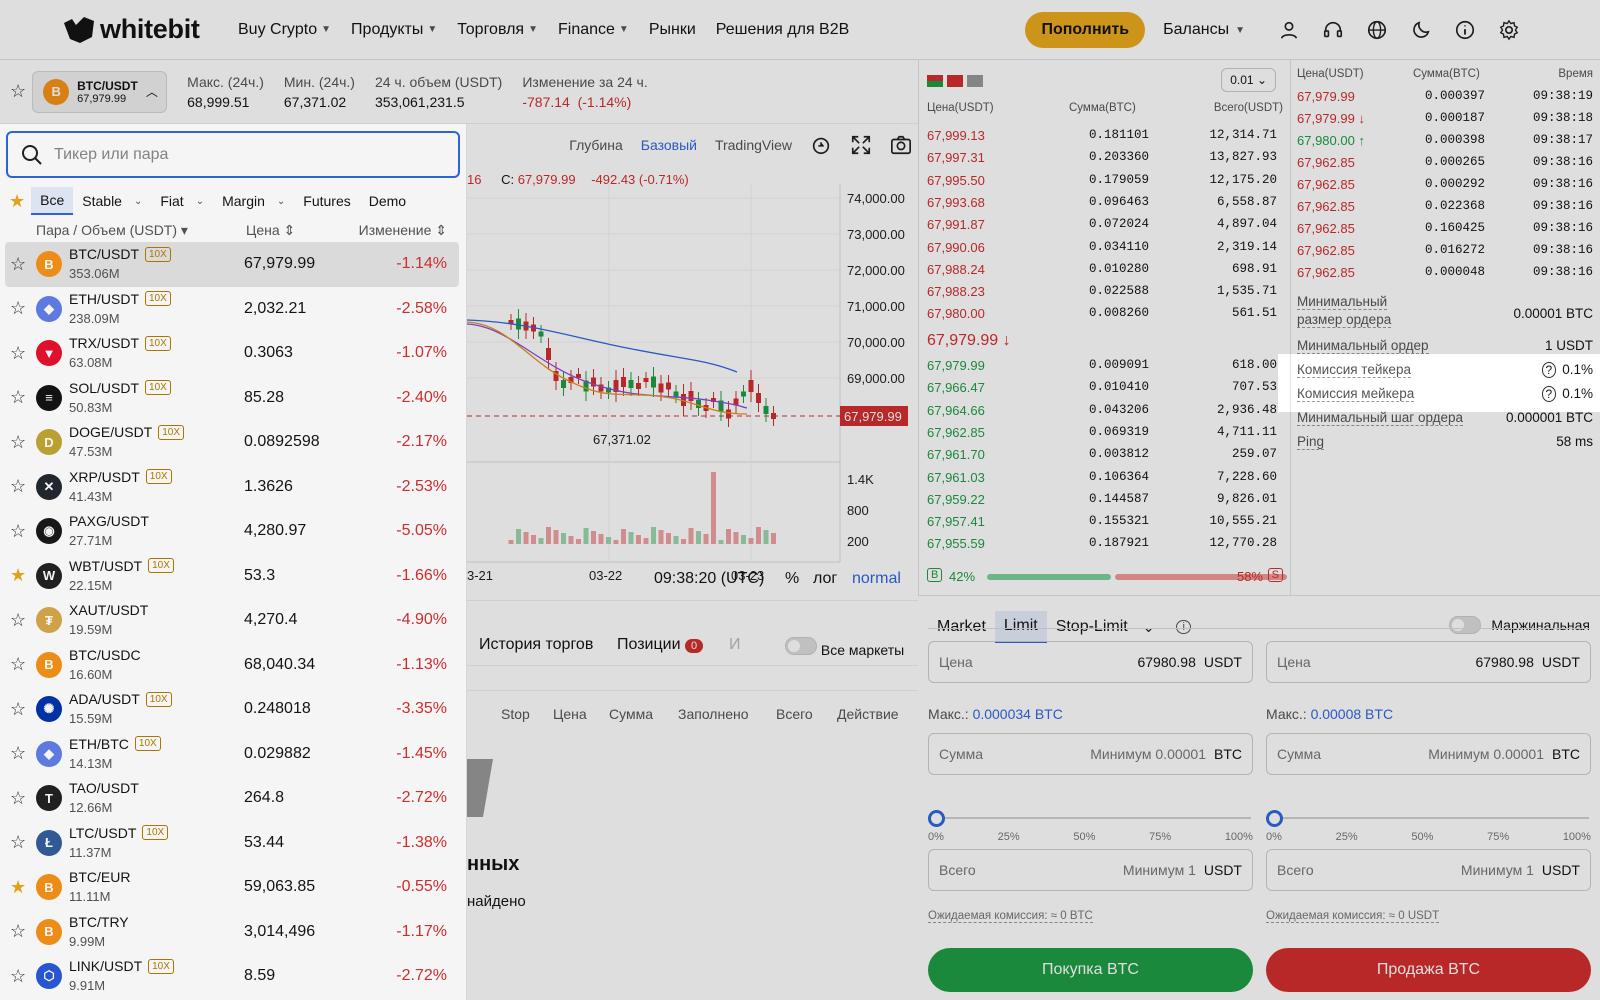  What do you see at coordinates (1428, 754) in the screenshot?
I see `sell-amount-field: Сумма Минимум 0.00001 BTC` at bounding box center [1428, 754].